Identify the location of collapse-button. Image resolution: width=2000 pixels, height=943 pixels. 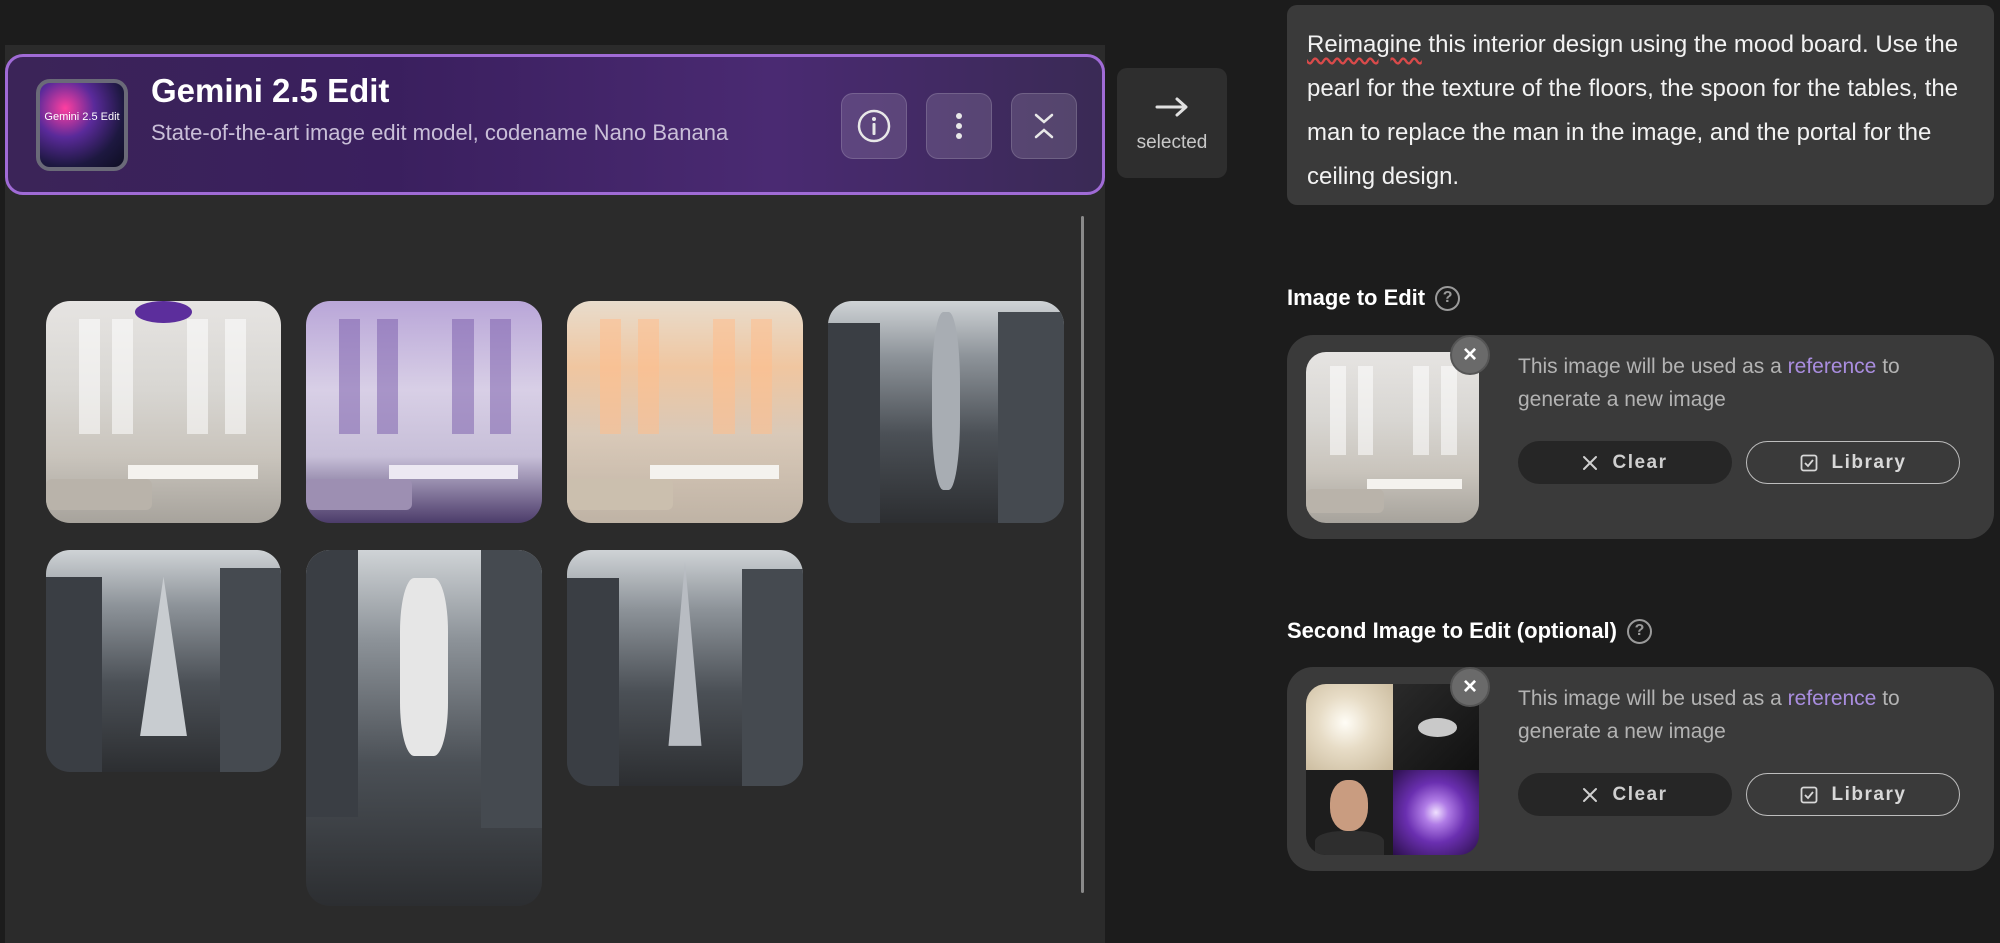
(1044, 126).